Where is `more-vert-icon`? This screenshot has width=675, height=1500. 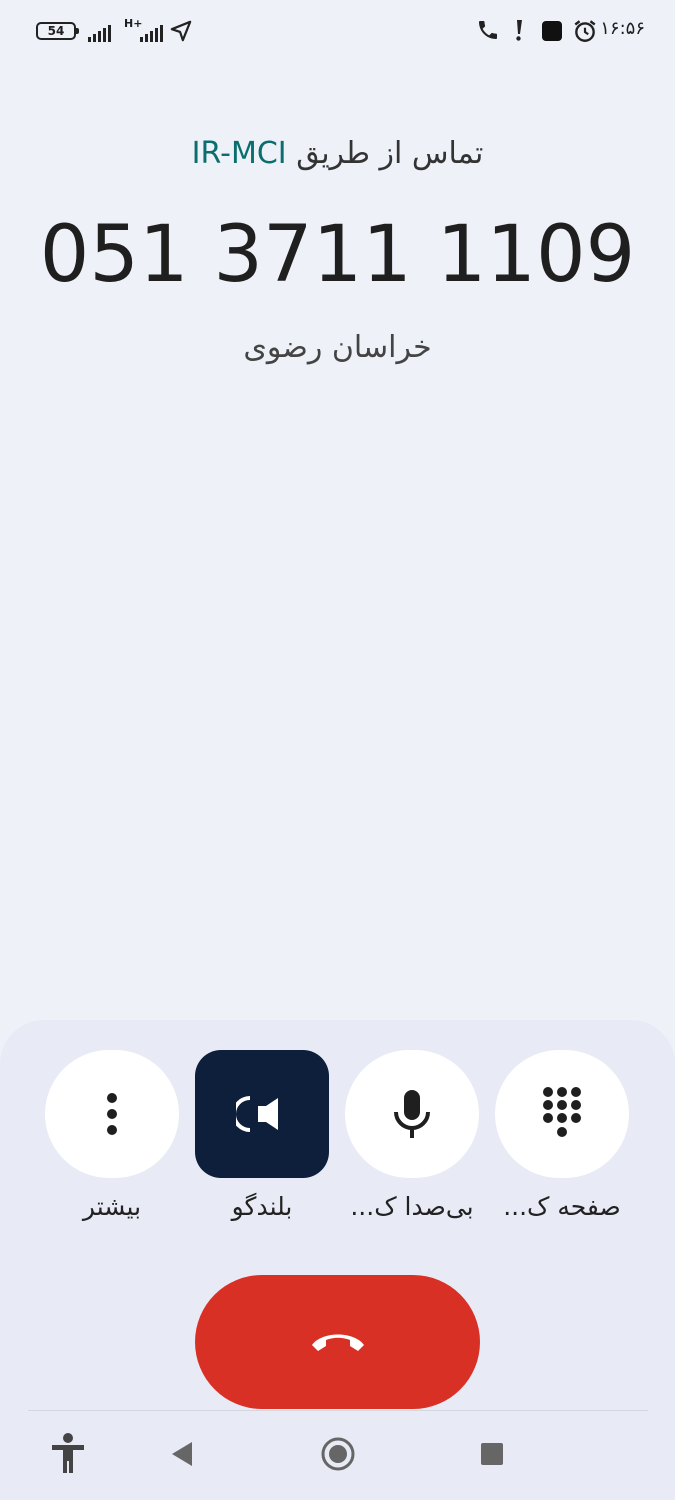 more-vert-icon is located at coordinates (112, 1114).